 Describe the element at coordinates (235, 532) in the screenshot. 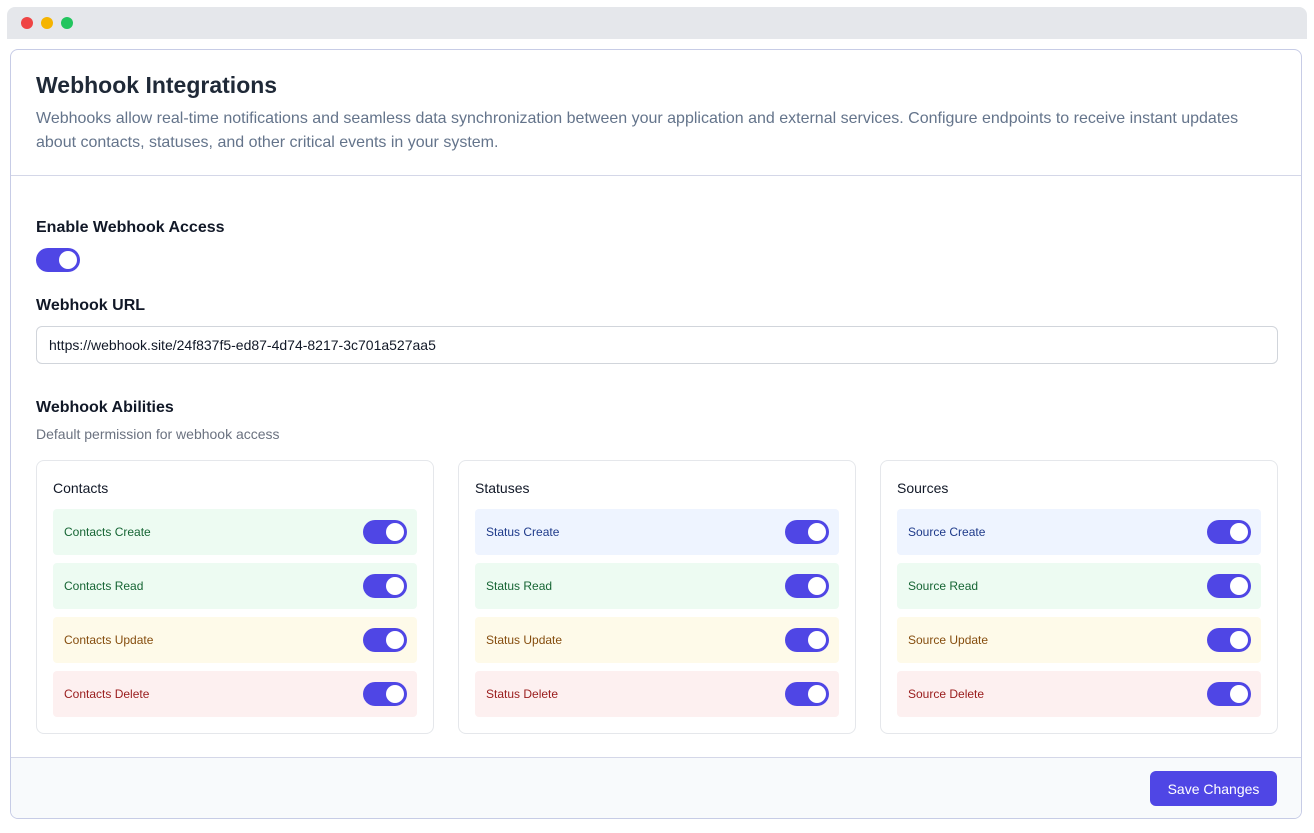

I see `permission-contacts-create: Contacts Create` at that location.